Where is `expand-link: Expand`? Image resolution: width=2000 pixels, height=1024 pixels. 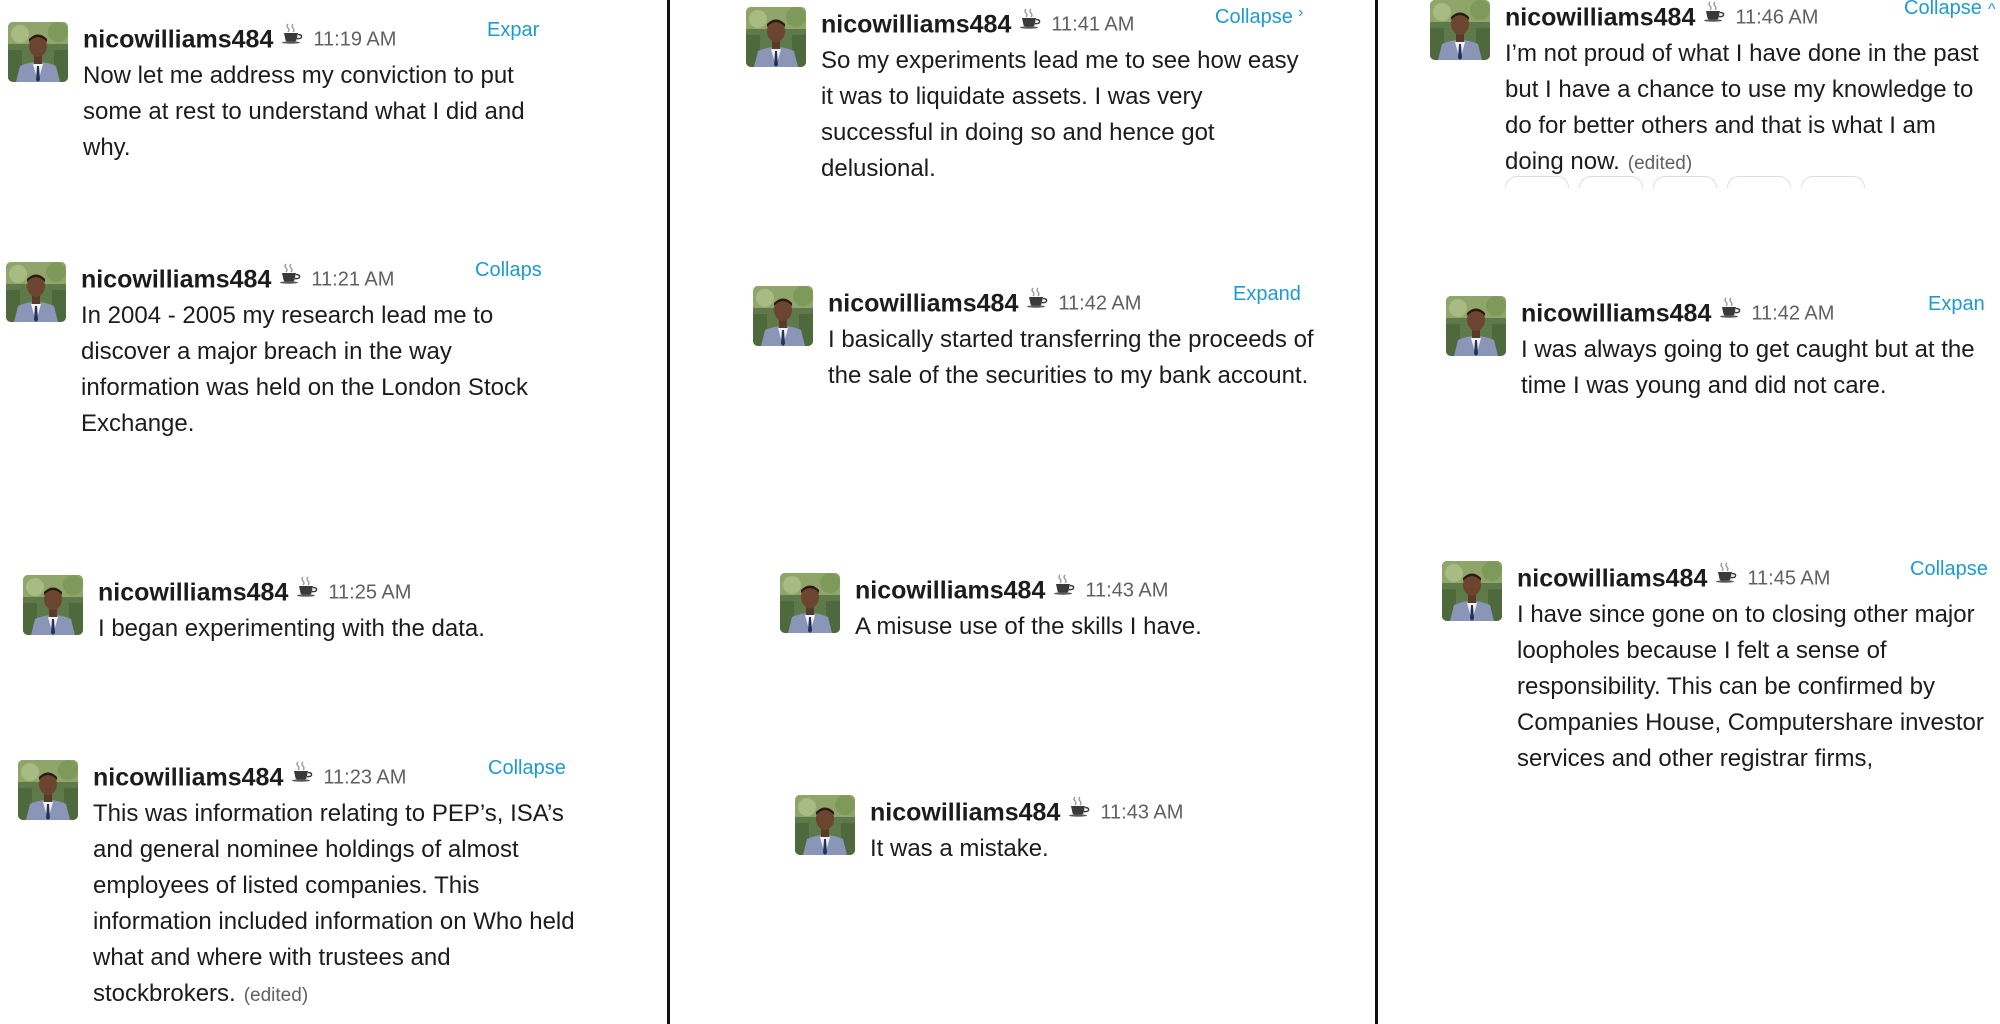
expand-link: Expand is located at coordinates (1273, 294).